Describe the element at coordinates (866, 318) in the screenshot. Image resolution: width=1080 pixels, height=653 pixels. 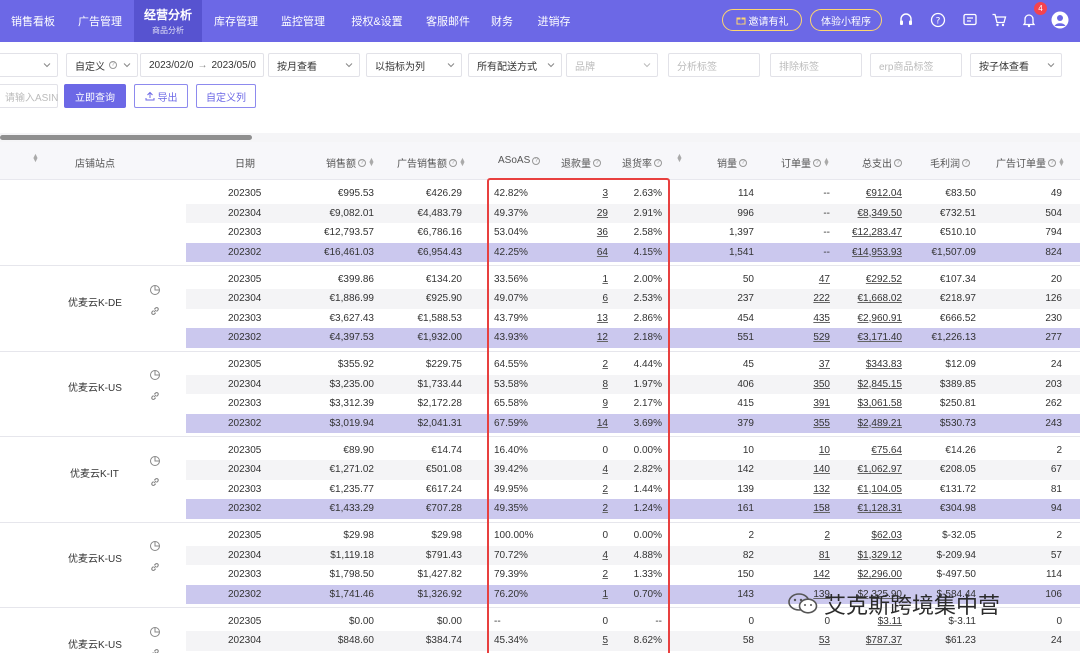
I see `cell-total-cost: €2,960.91` at that location.